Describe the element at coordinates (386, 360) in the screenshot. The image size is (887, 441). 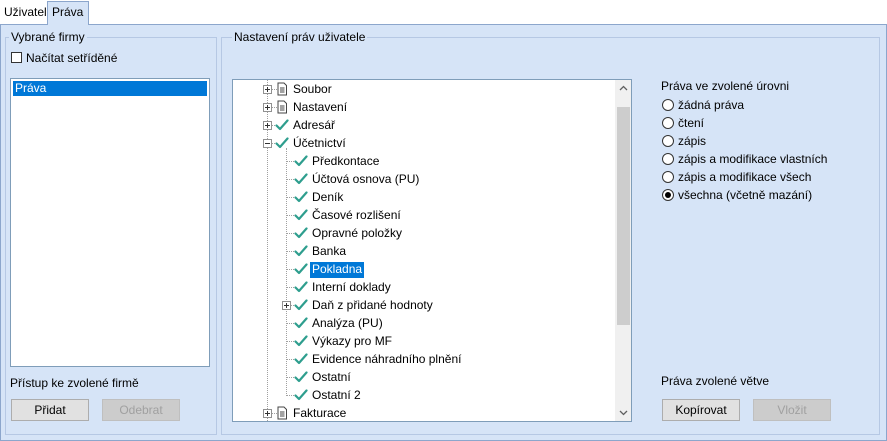
I see `tree-node-label: Evidence náhradního plnění` at that location.